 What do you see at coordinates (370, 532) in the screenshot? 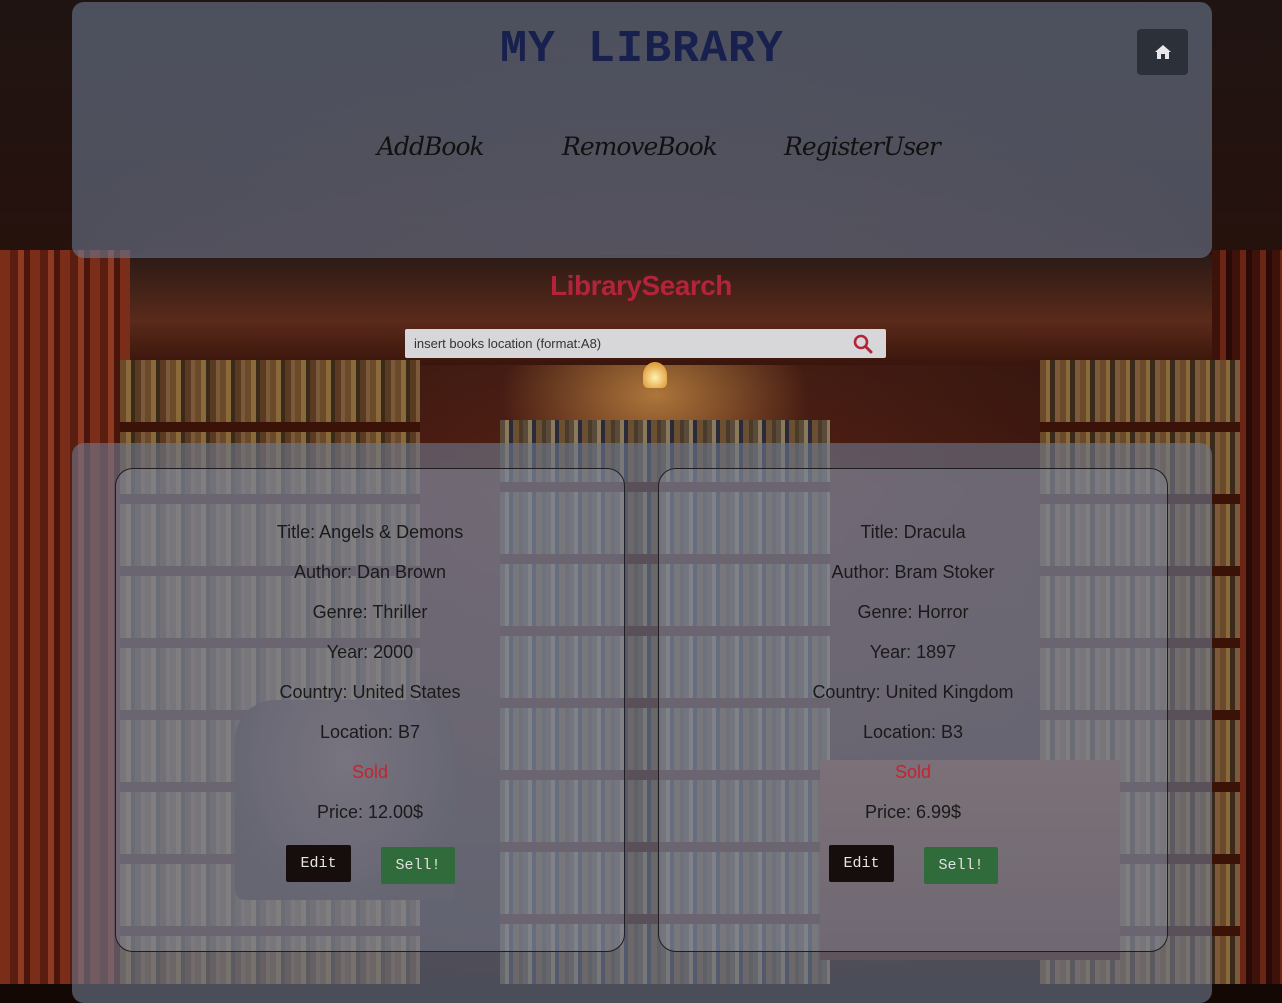
I see `book-title: Title: Angels & Demons` at bounding box center [370, 532].